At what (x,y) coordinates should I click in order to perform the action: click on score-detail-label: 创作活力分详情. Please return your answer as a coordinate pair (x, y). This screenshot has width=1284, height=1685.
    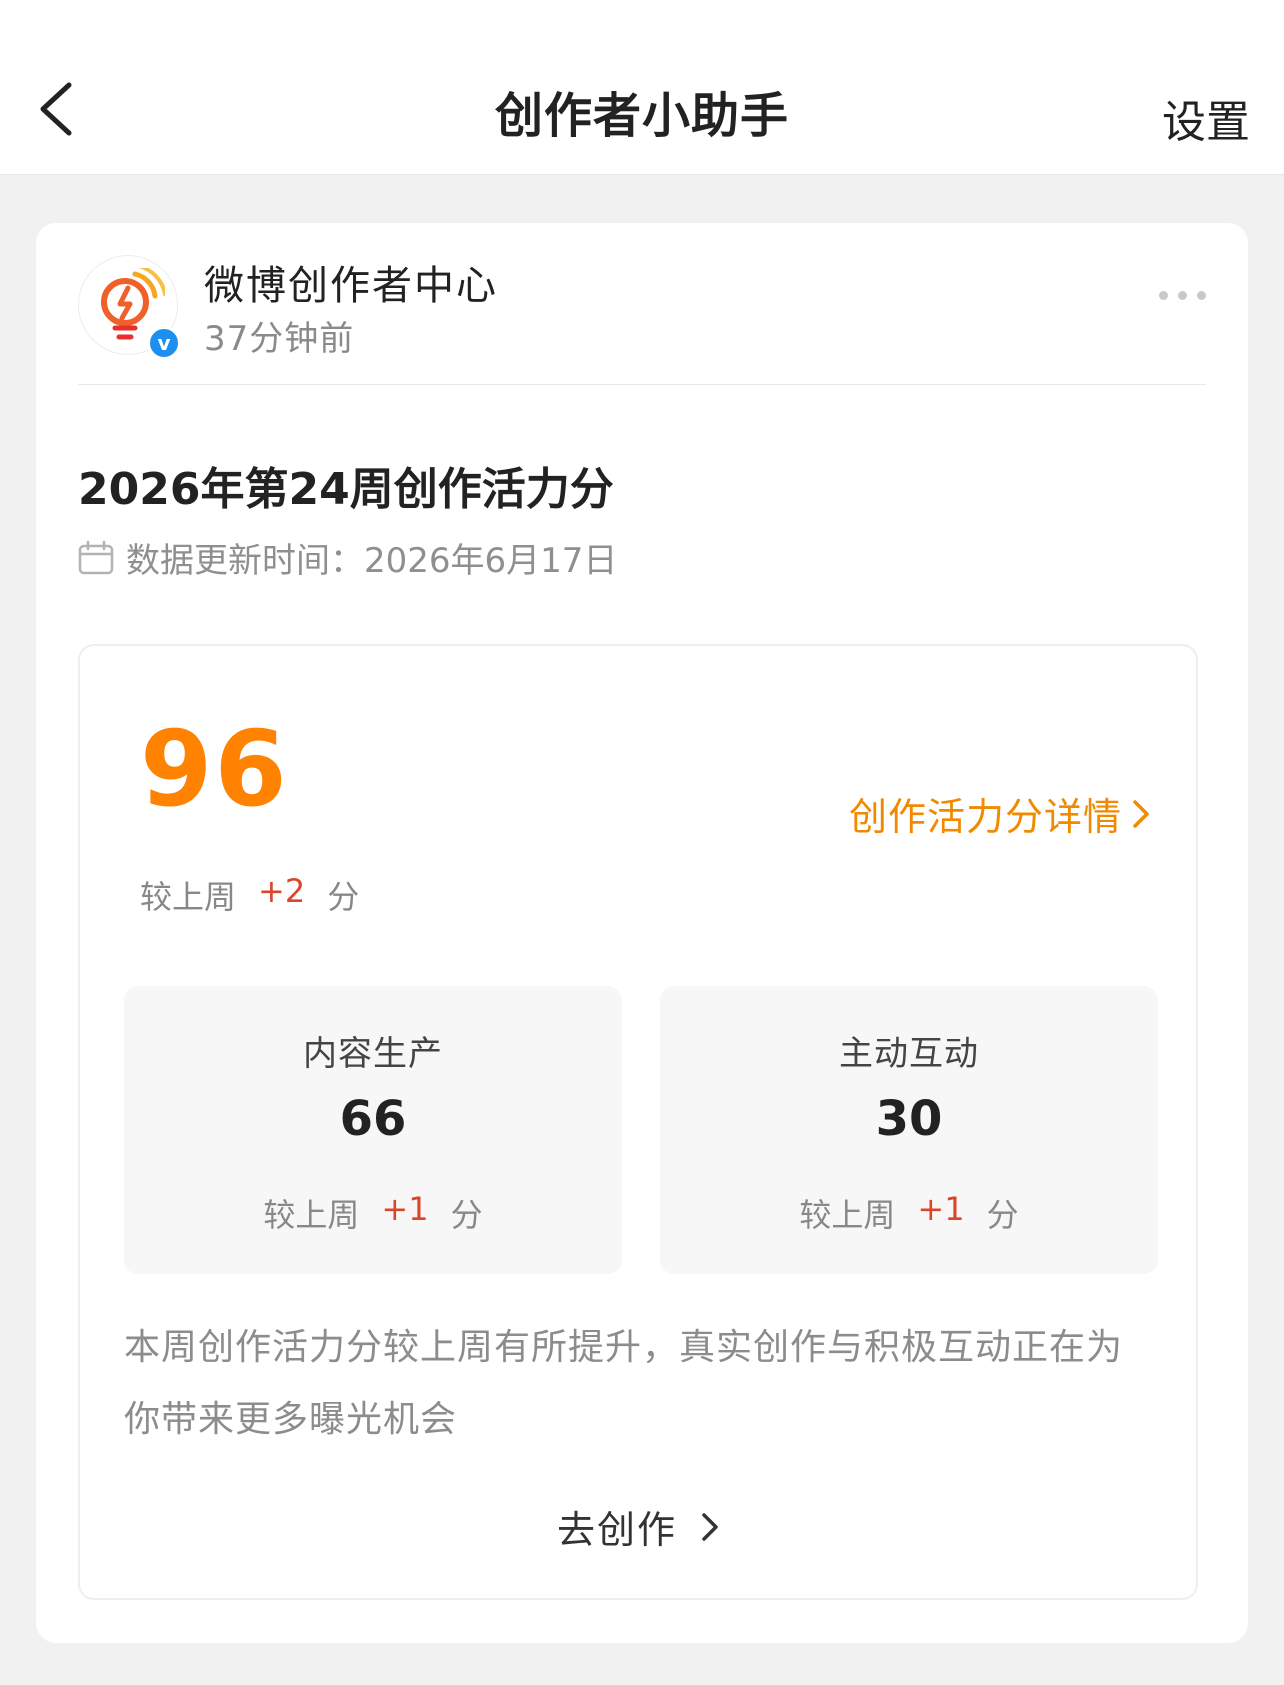
    Looking at the image, I should click on (985, 817).